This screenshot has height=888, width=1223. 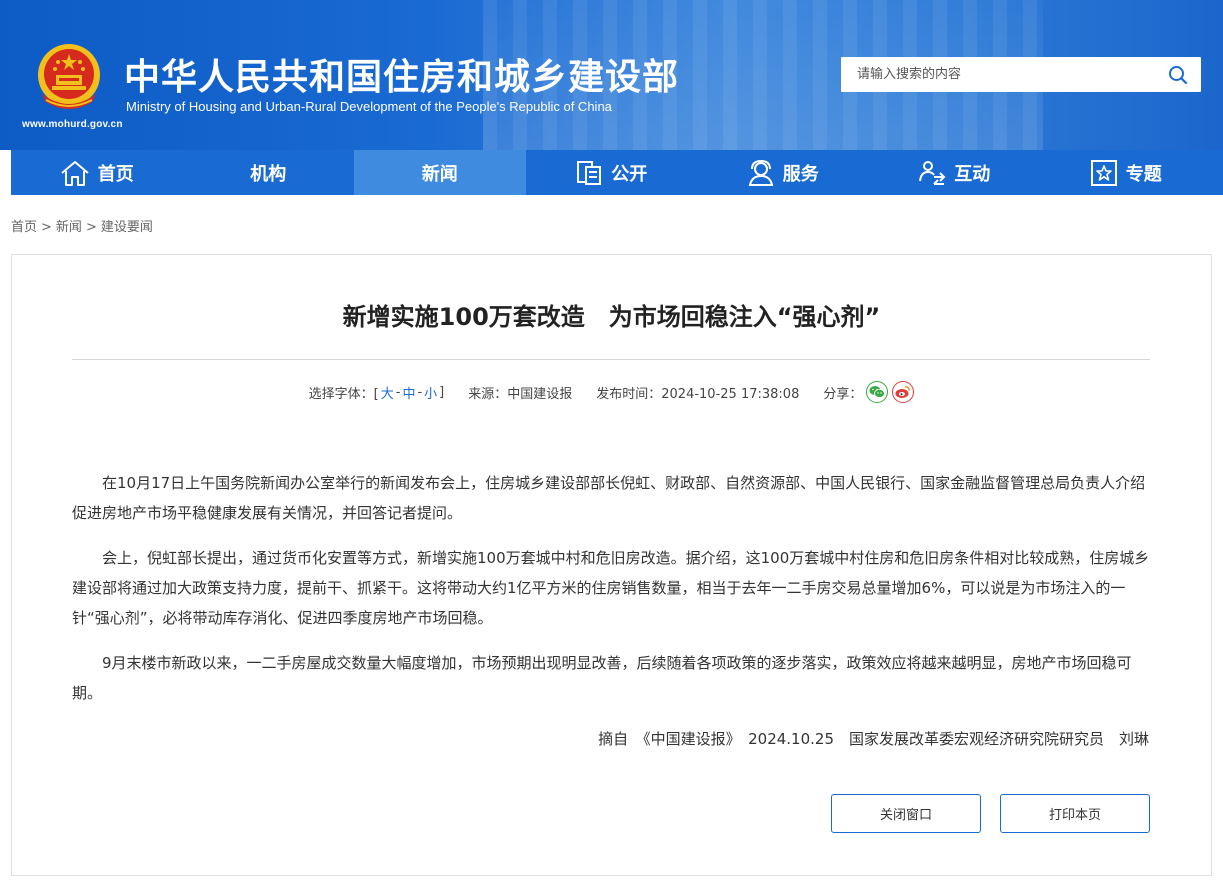 What do you see at coordinates (69, 77) in the screenshot?
I see `national-emblem-icon` at bounding box center [69, 77].